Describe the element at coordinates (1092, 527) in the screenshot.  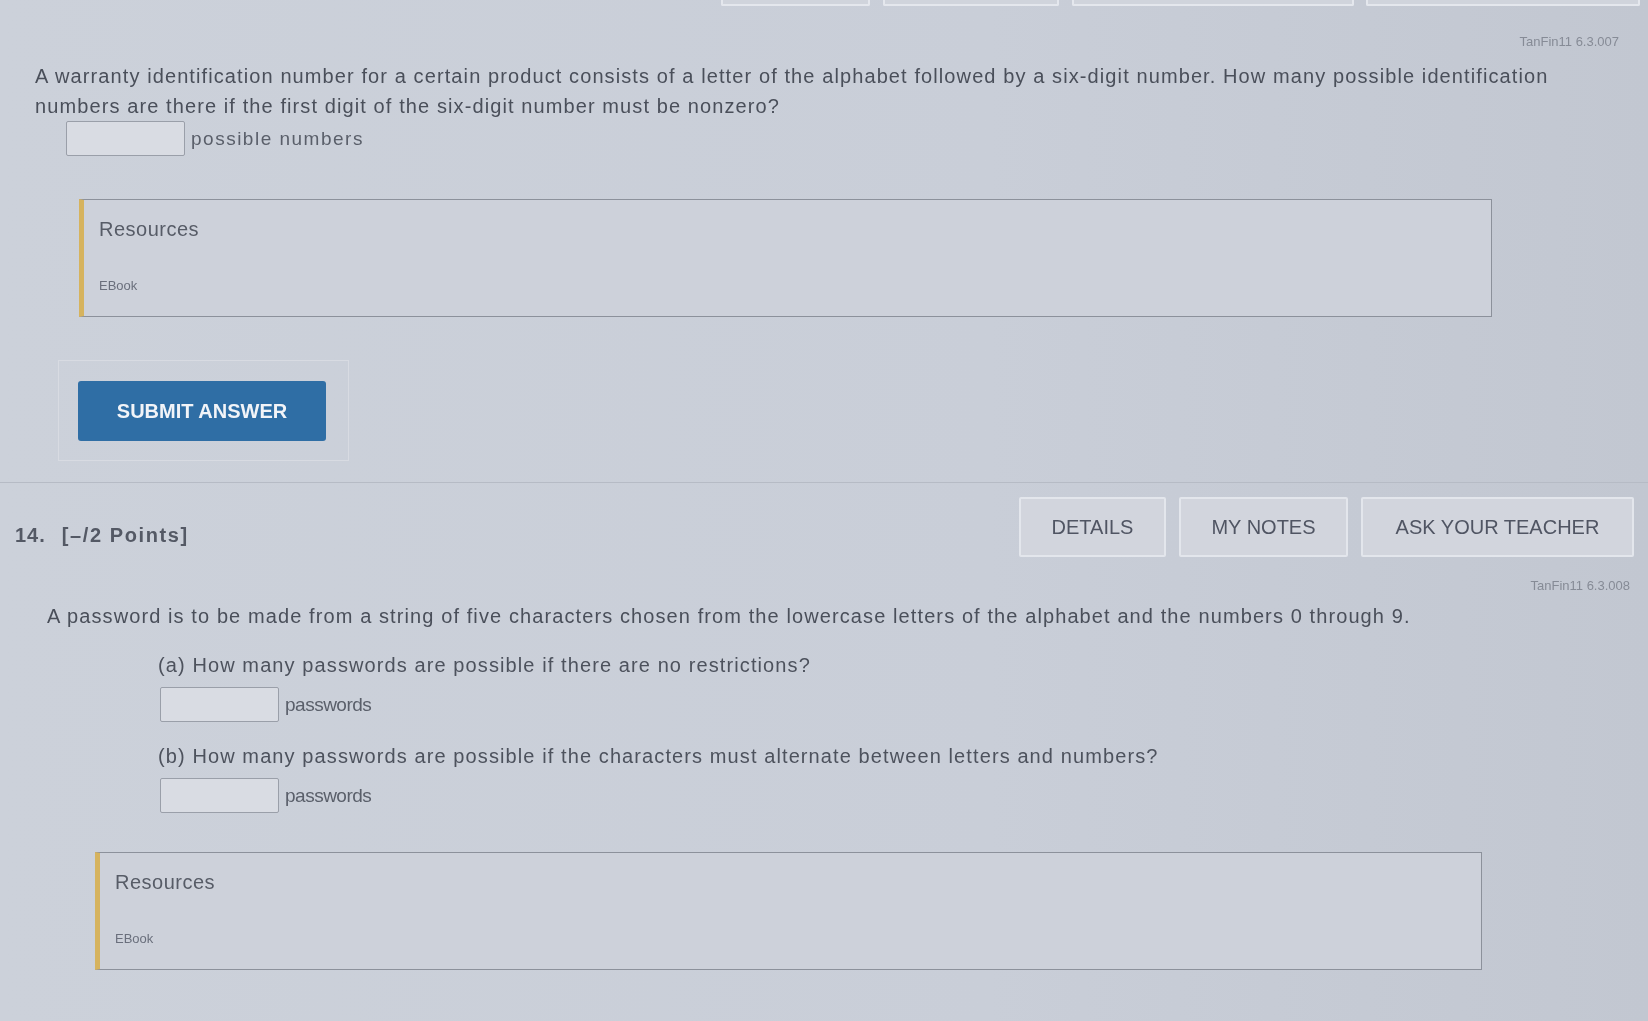
I see `details-button: DETAILS` at that location.